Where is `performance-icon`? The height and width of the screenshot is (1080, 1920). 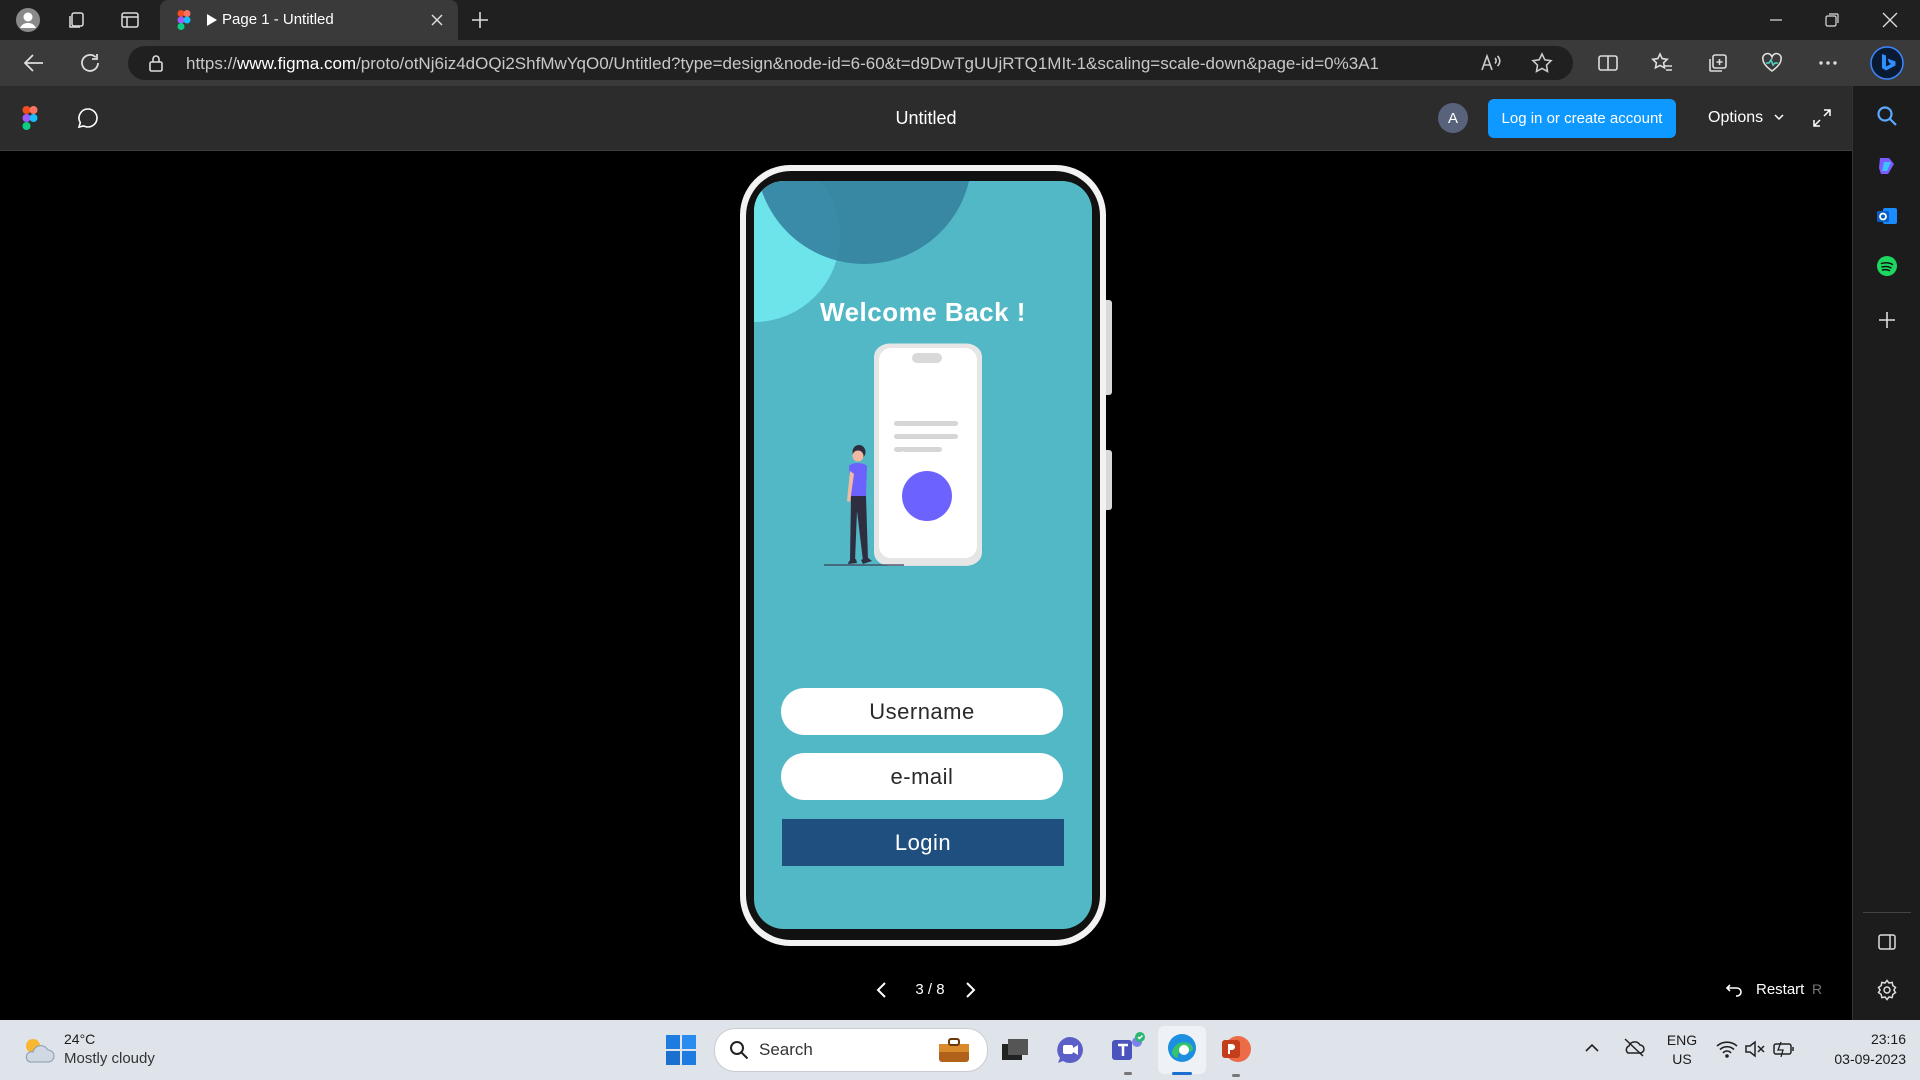 performance-icon is located at coordinates (1772, 63).